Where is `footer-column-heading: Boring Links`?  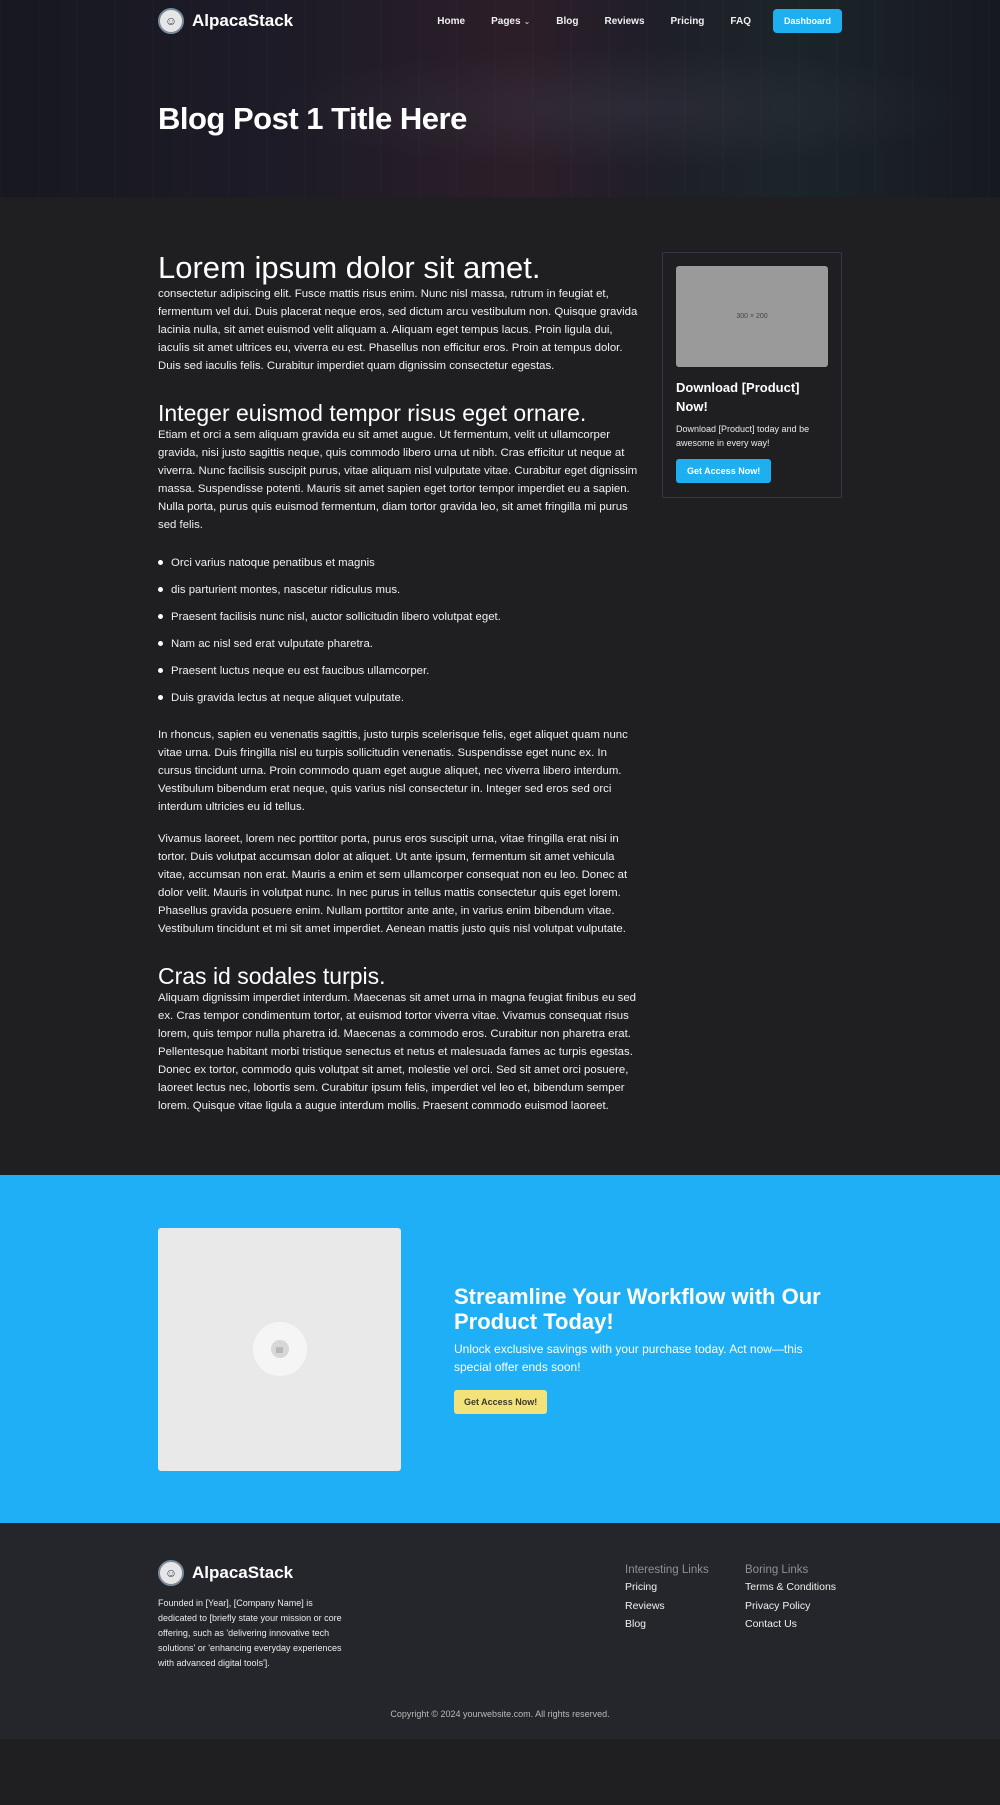 footer-column-heading: Boring Links is located at coordinates (777, 1570).